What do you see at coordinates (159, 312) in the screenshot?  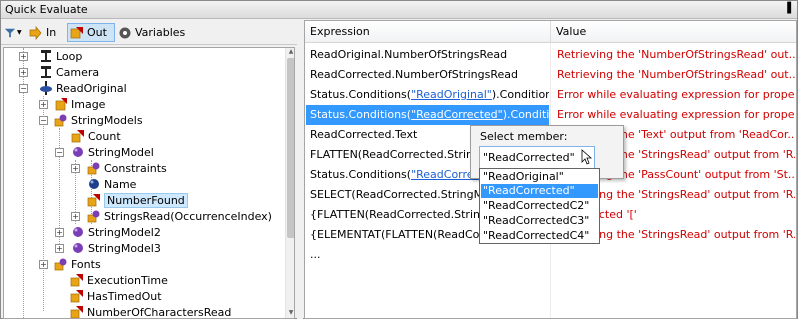 I see `tree-item-label: NumberOfCharactersRead` at bounding box center [159, 312].